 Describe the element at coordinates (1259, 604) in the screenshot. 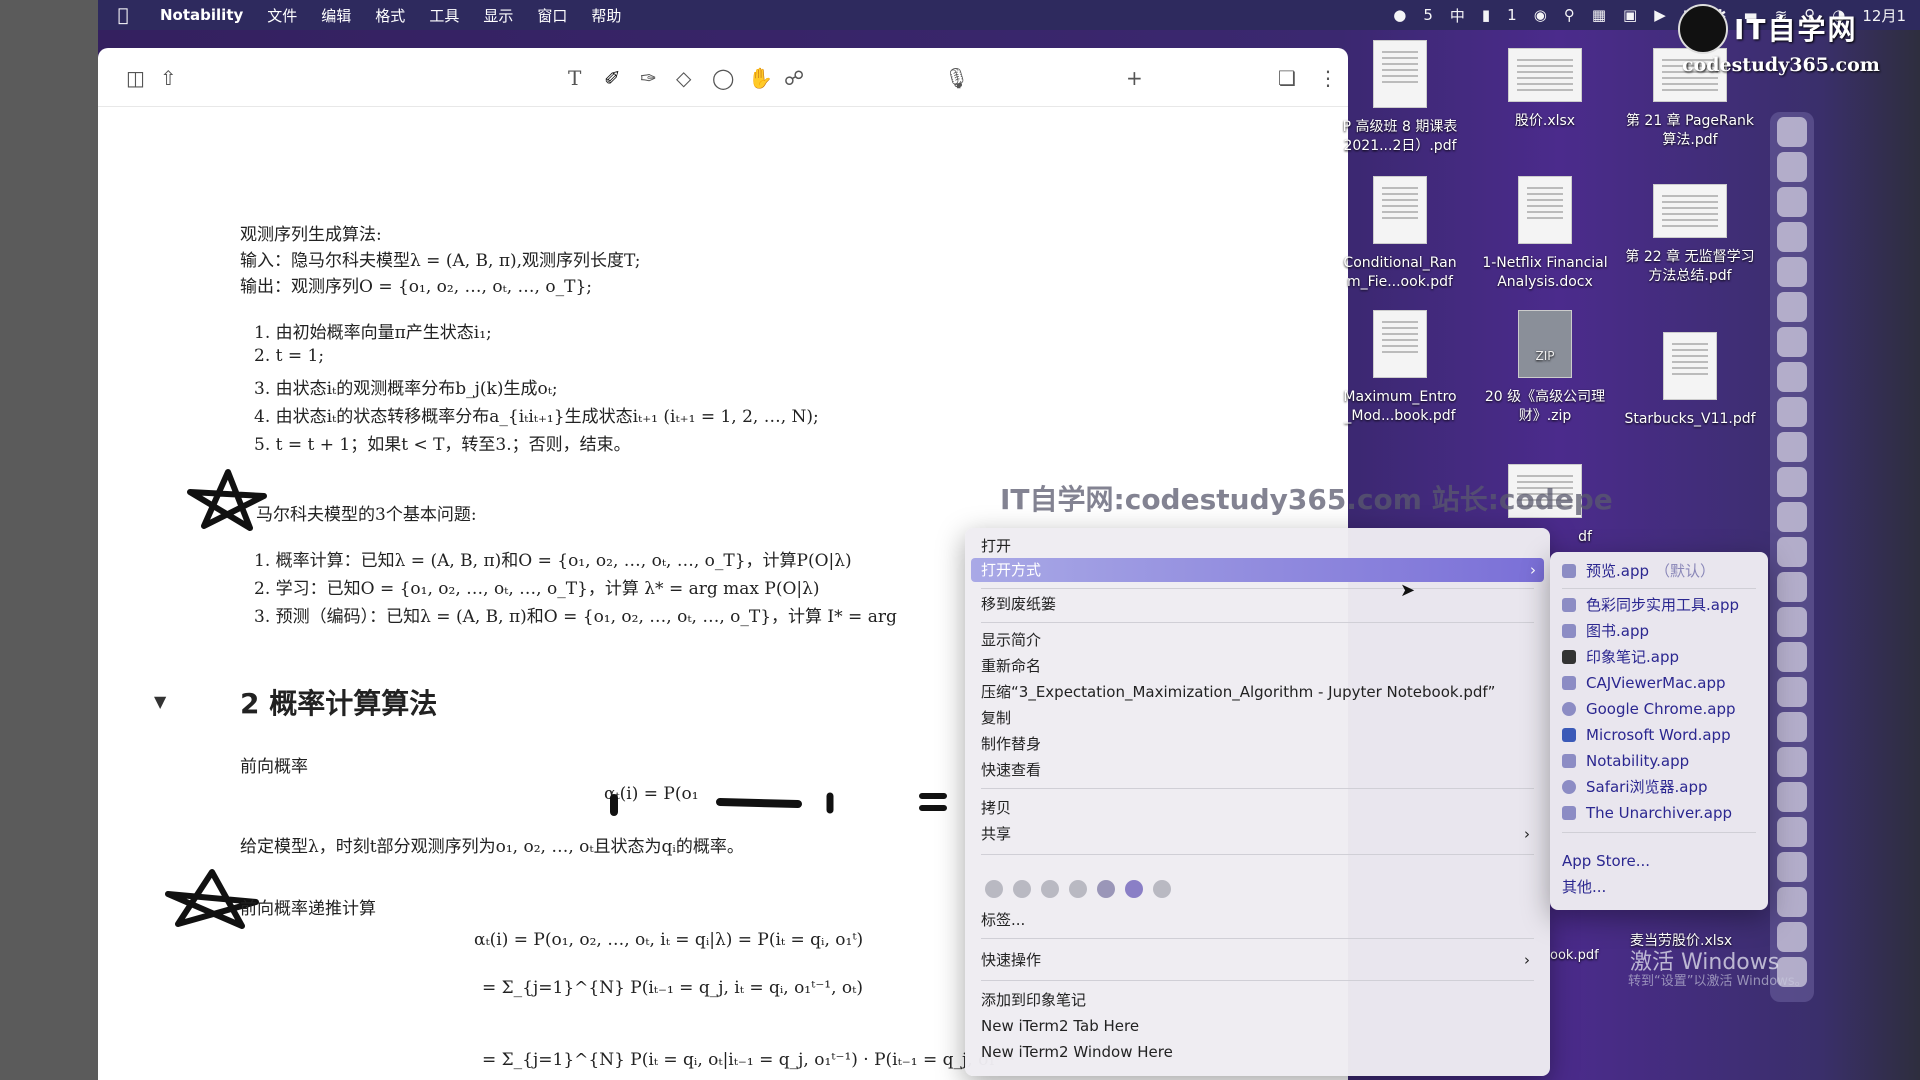

I see `menu-item-move-to-trash: 移到废纸篓` at that location.